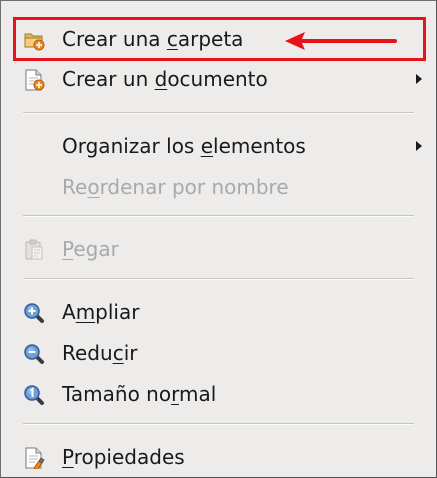 This screenshot has height=478, width=437. What do you see at coordinates (218, 312) in the screenshot?
I see `menu-item-zoom-in: Ampliar` at bounding box center [218, 312].